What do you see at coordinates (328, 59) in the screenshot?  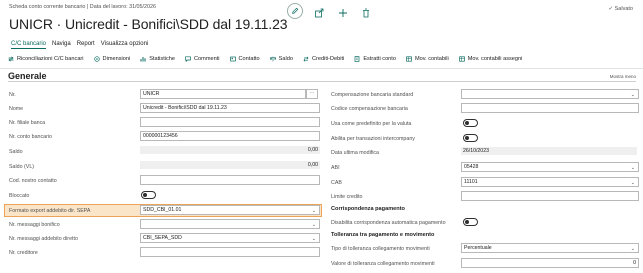 I see `action-label: Crediti-Debiti` at bounding box center [328, 59].